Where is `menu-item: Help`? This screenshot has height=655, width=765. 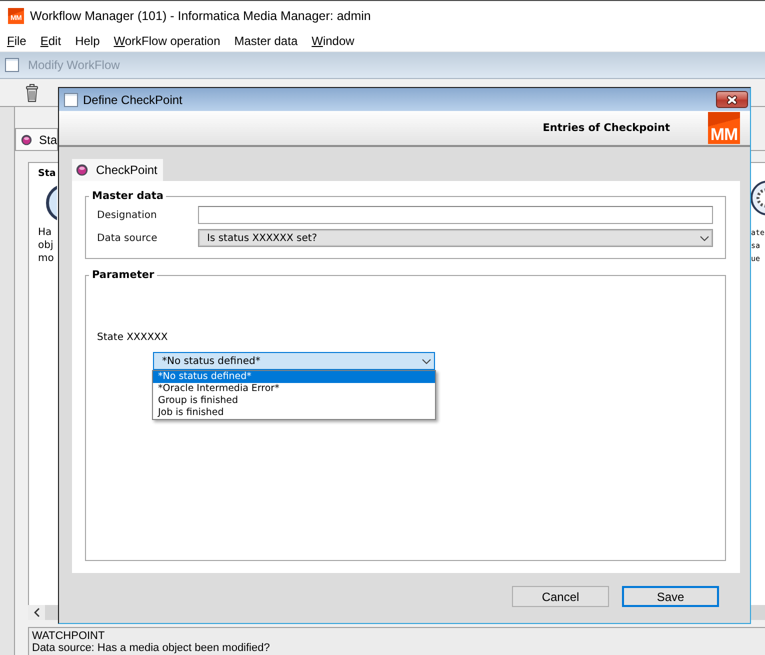
menu-item: Help is located at coordinates (87, 41).